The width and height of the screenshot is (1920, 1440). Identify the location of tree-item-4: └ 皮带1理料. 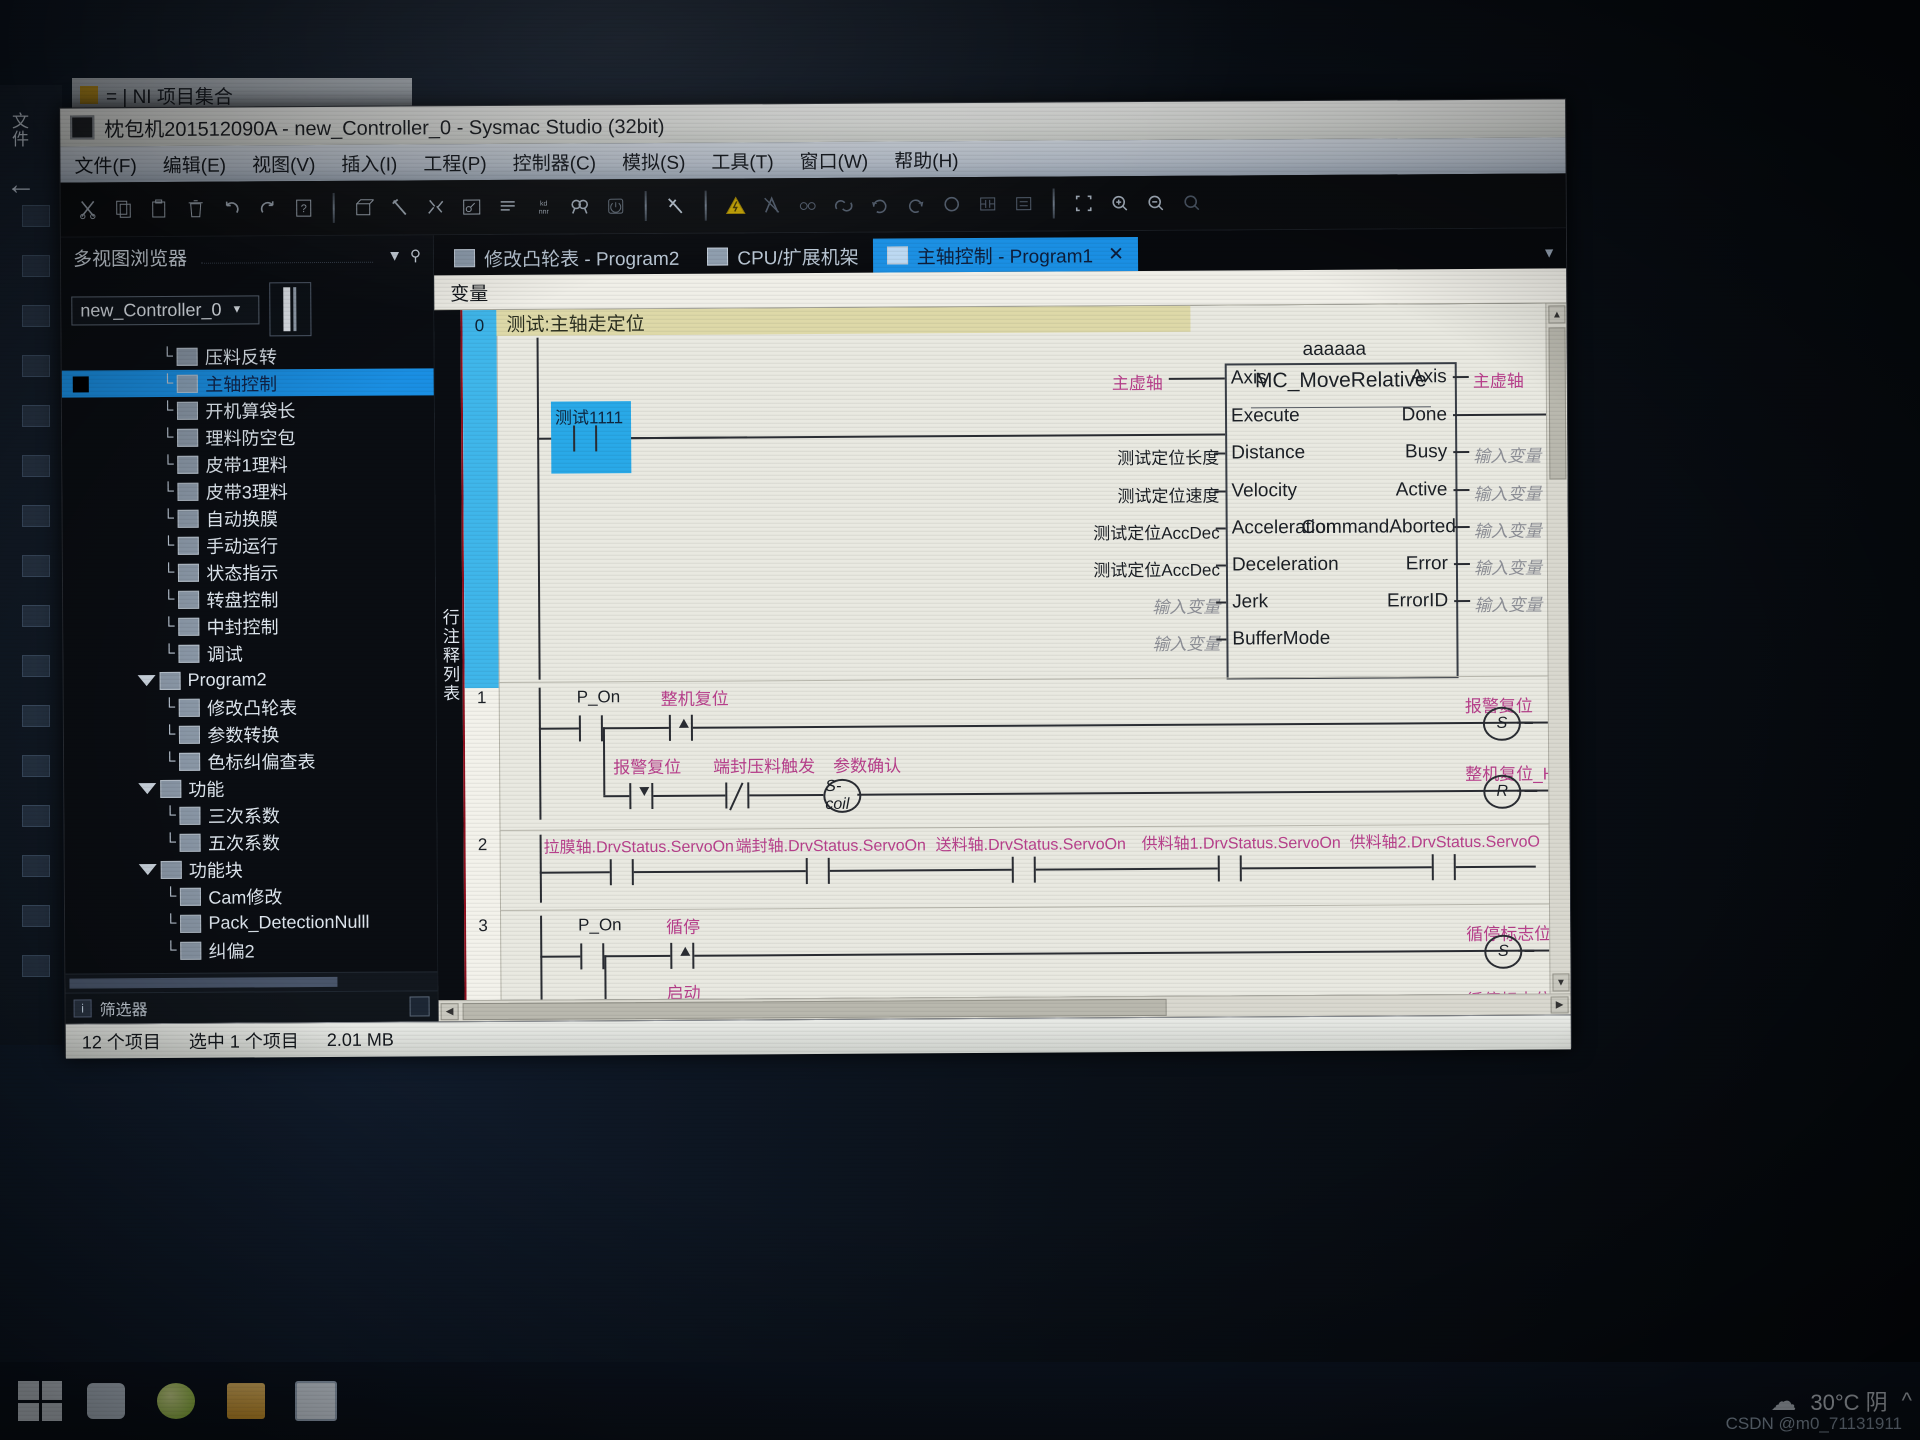
(248, 463).